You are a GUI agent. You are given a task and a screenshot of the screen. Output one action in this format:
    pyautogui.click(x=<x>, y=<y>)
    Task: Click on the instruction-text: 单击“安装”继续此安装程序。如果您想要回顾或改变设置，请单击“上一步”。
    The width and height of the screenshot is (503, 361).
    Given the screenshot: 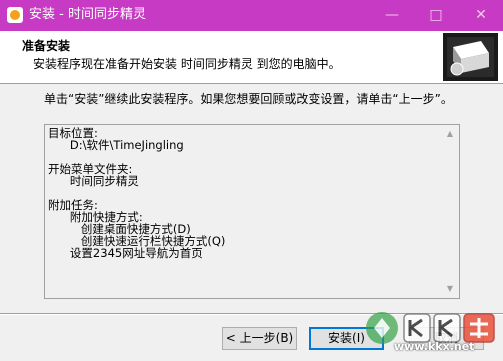 What is the action you would take?
    pyautogui.click(x=248, y=99)
    